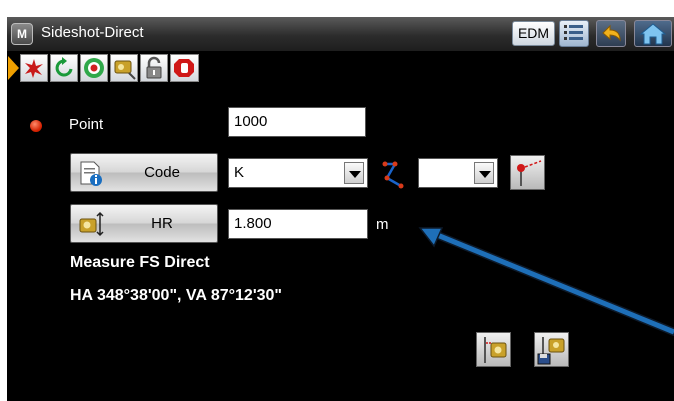  I want to click on toolbar, so click(340, 68).